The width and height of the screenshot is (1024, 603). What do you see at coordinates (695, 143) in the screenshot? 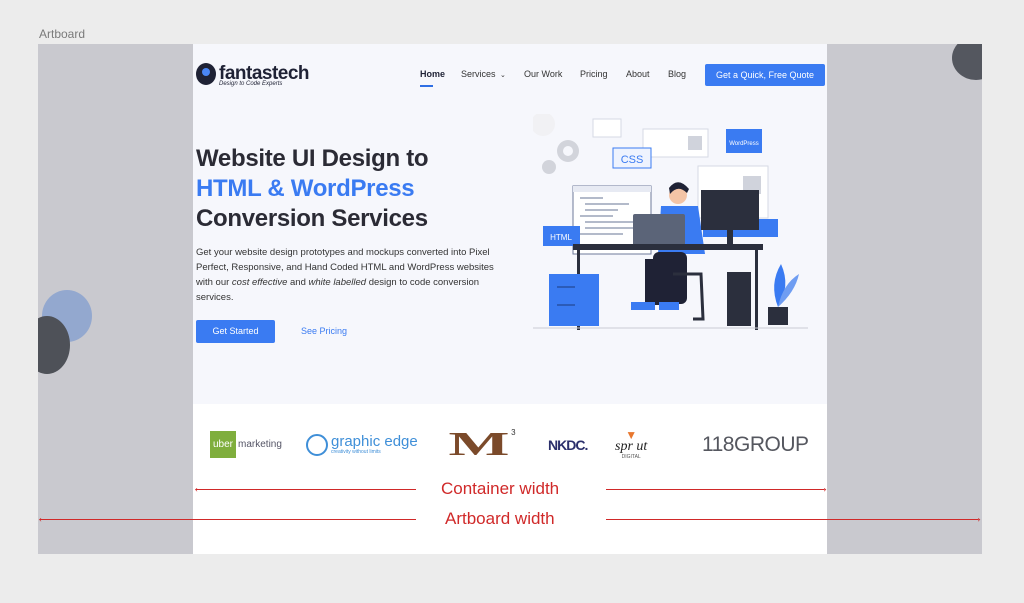
I see `image-placeholder-shape` at bounding box center [695, 143].